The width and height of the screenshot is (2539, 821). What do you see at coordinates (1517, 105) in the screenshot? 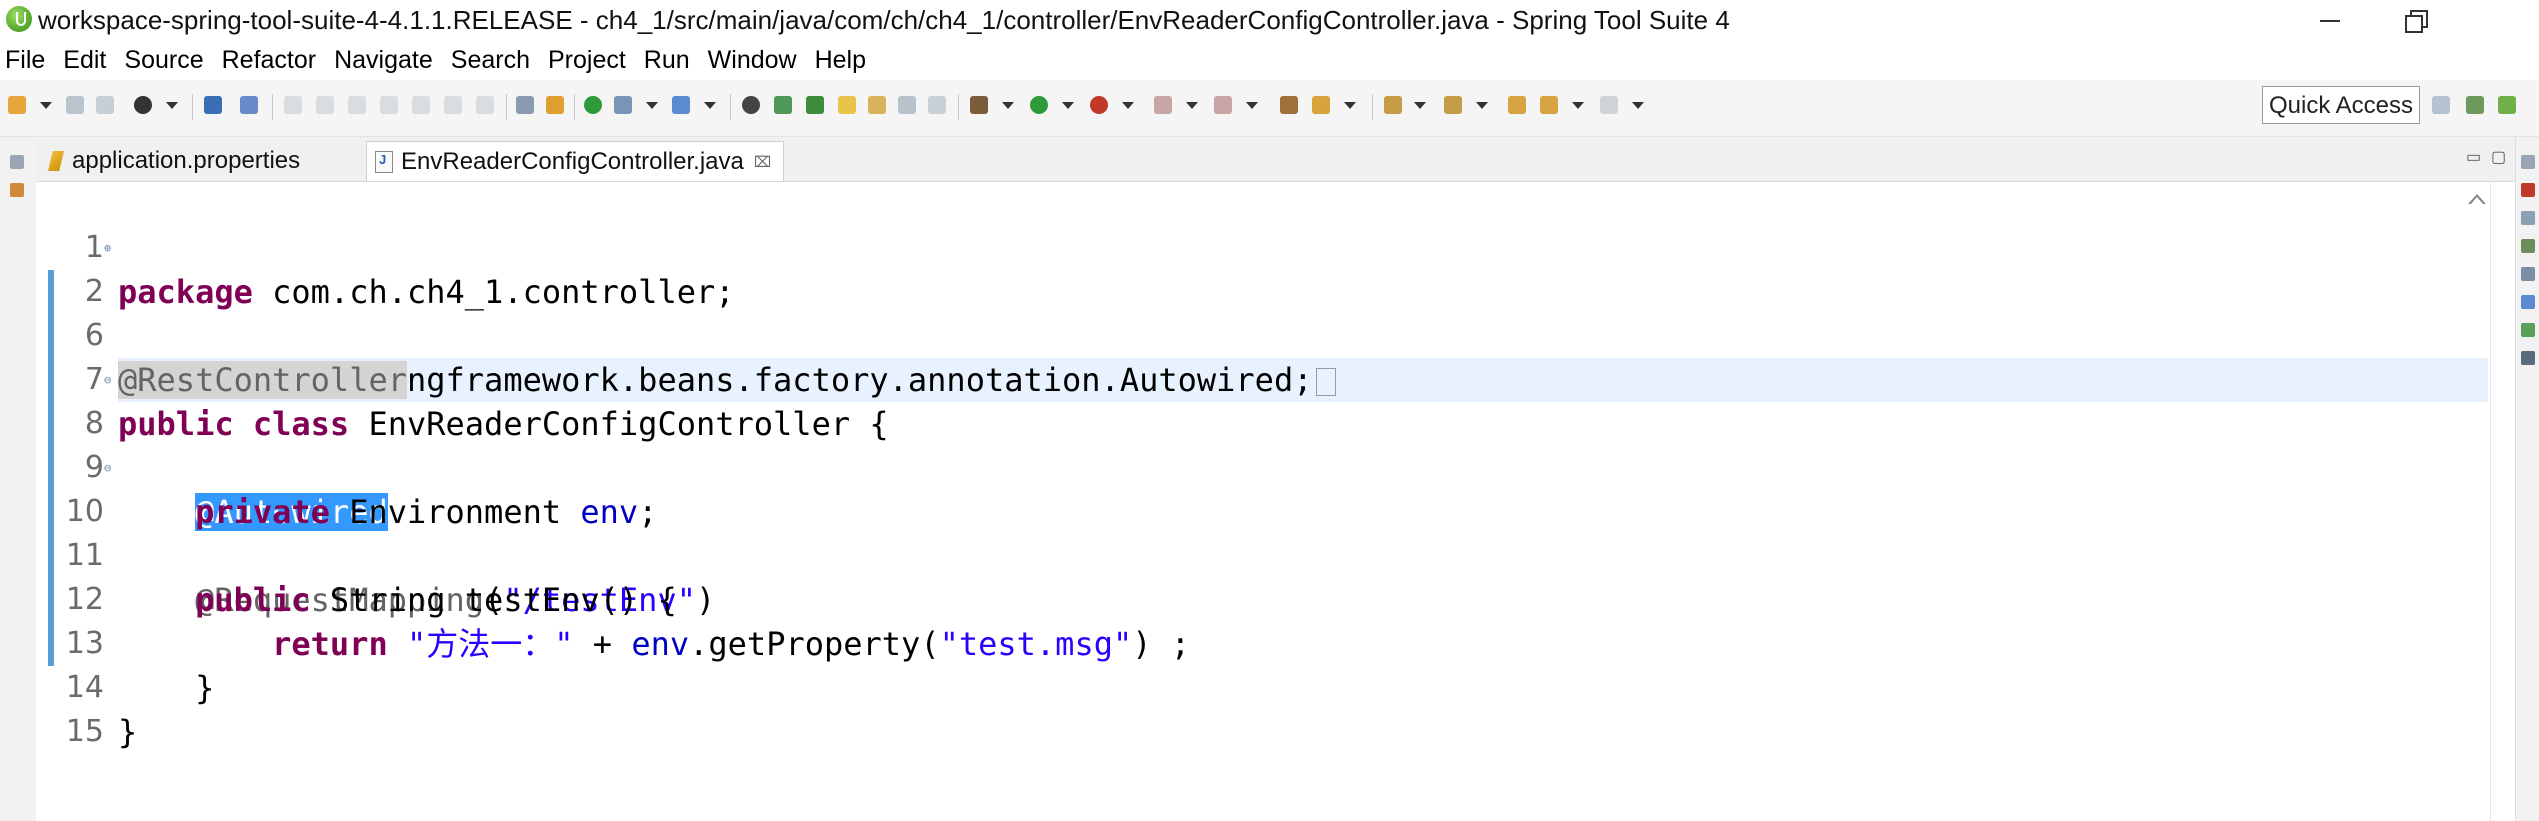
I see `last-edit-location-icon` at bounding box center [1517, 105].